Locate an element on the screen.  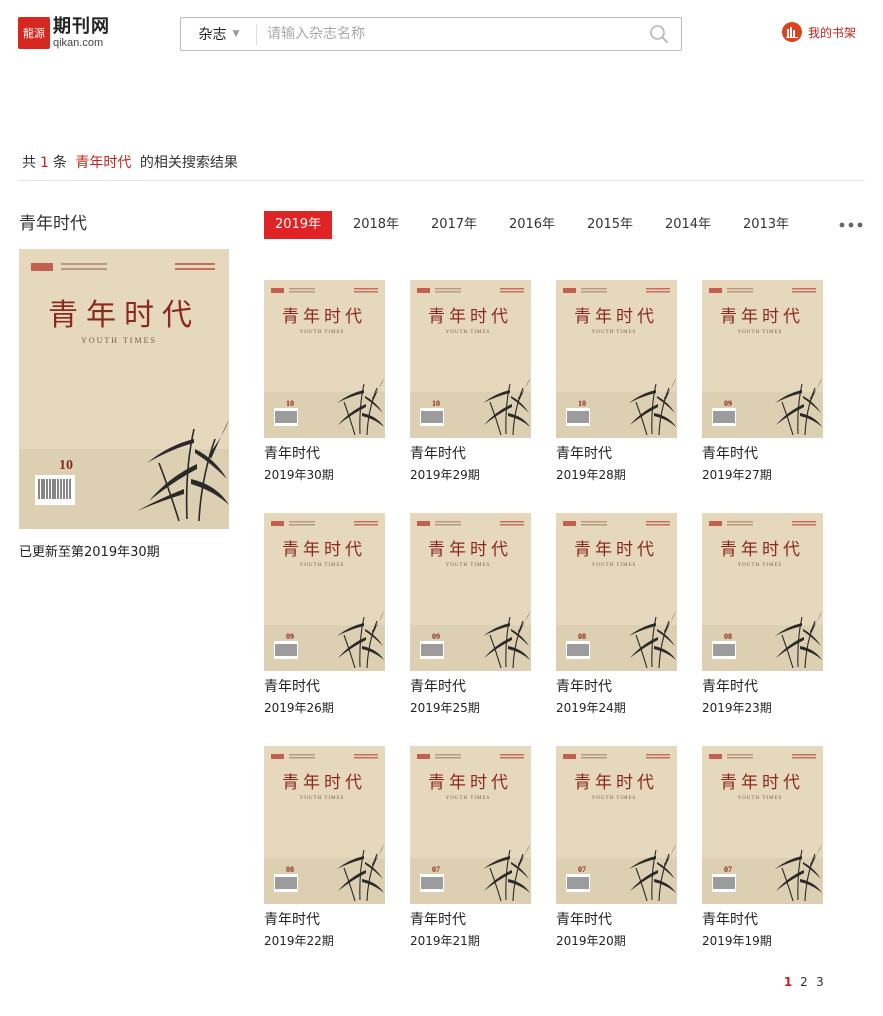
search-button is located at coordinates (659, 34).